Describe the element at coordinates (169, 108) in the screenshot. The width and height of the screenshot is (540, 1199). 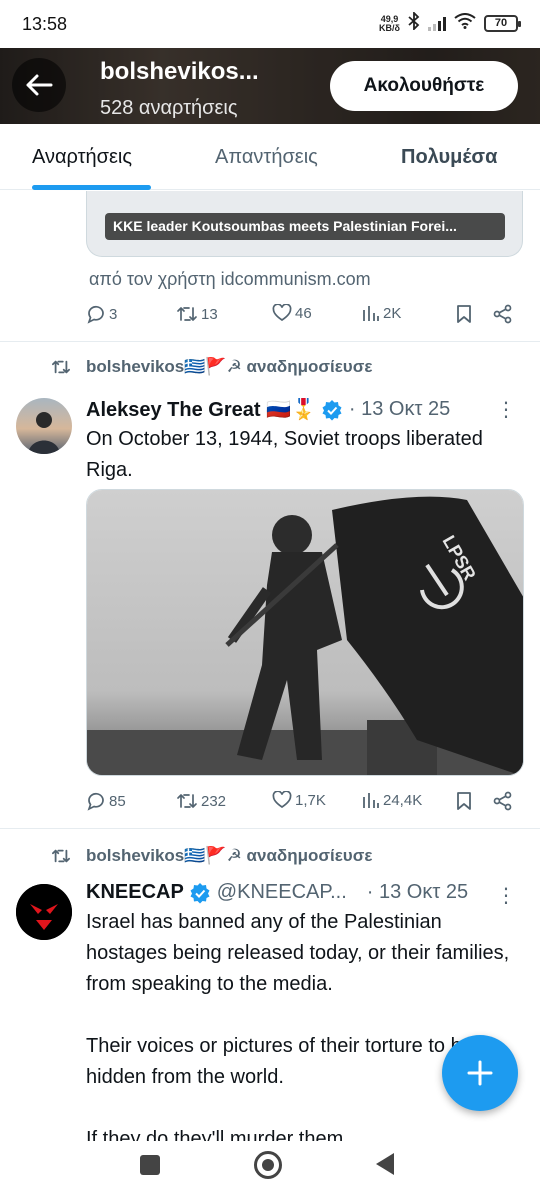
I see `post-count: 528 αναρτήσεις` at that location.